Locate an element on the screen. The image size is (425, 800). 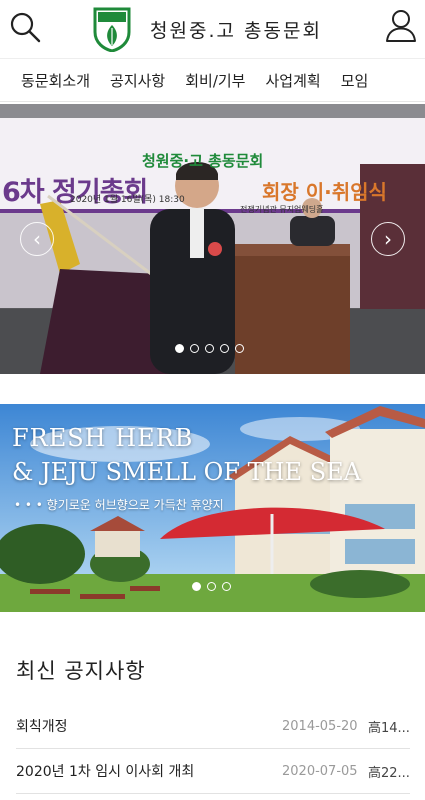
nav-item-meeting: 모임 is located at coordinates (345, 80).